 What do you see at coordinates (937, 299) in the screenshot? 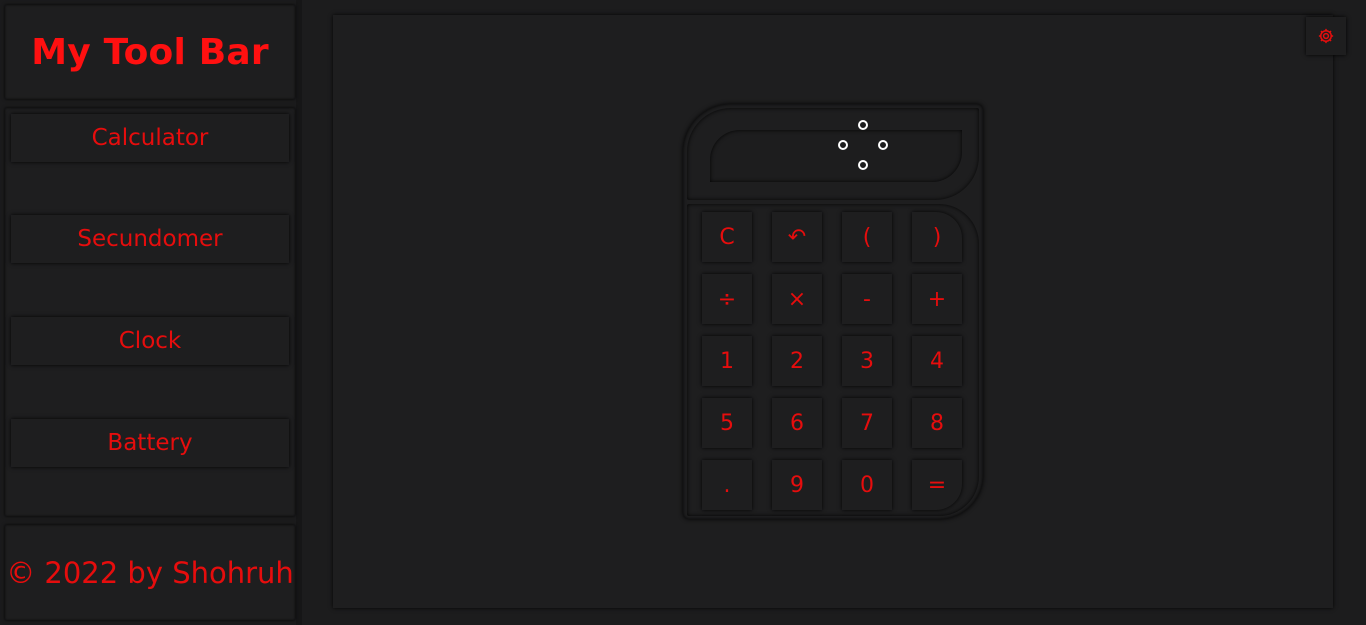
I see `key-plus: +` at bounding box center [937, 299].